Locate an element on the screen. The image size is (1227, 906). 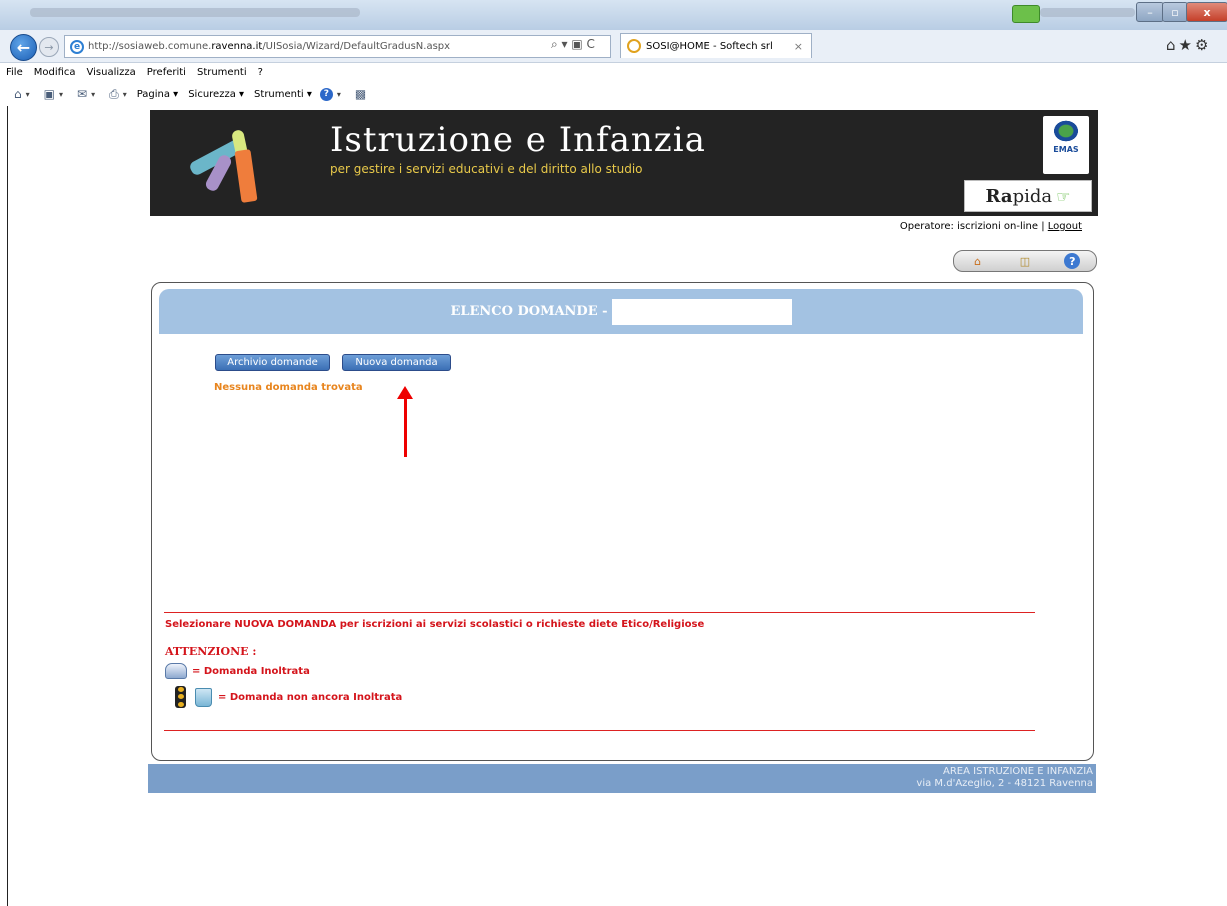
mail-dropdown-icon: ▾ is located at coordinates (93, 94).